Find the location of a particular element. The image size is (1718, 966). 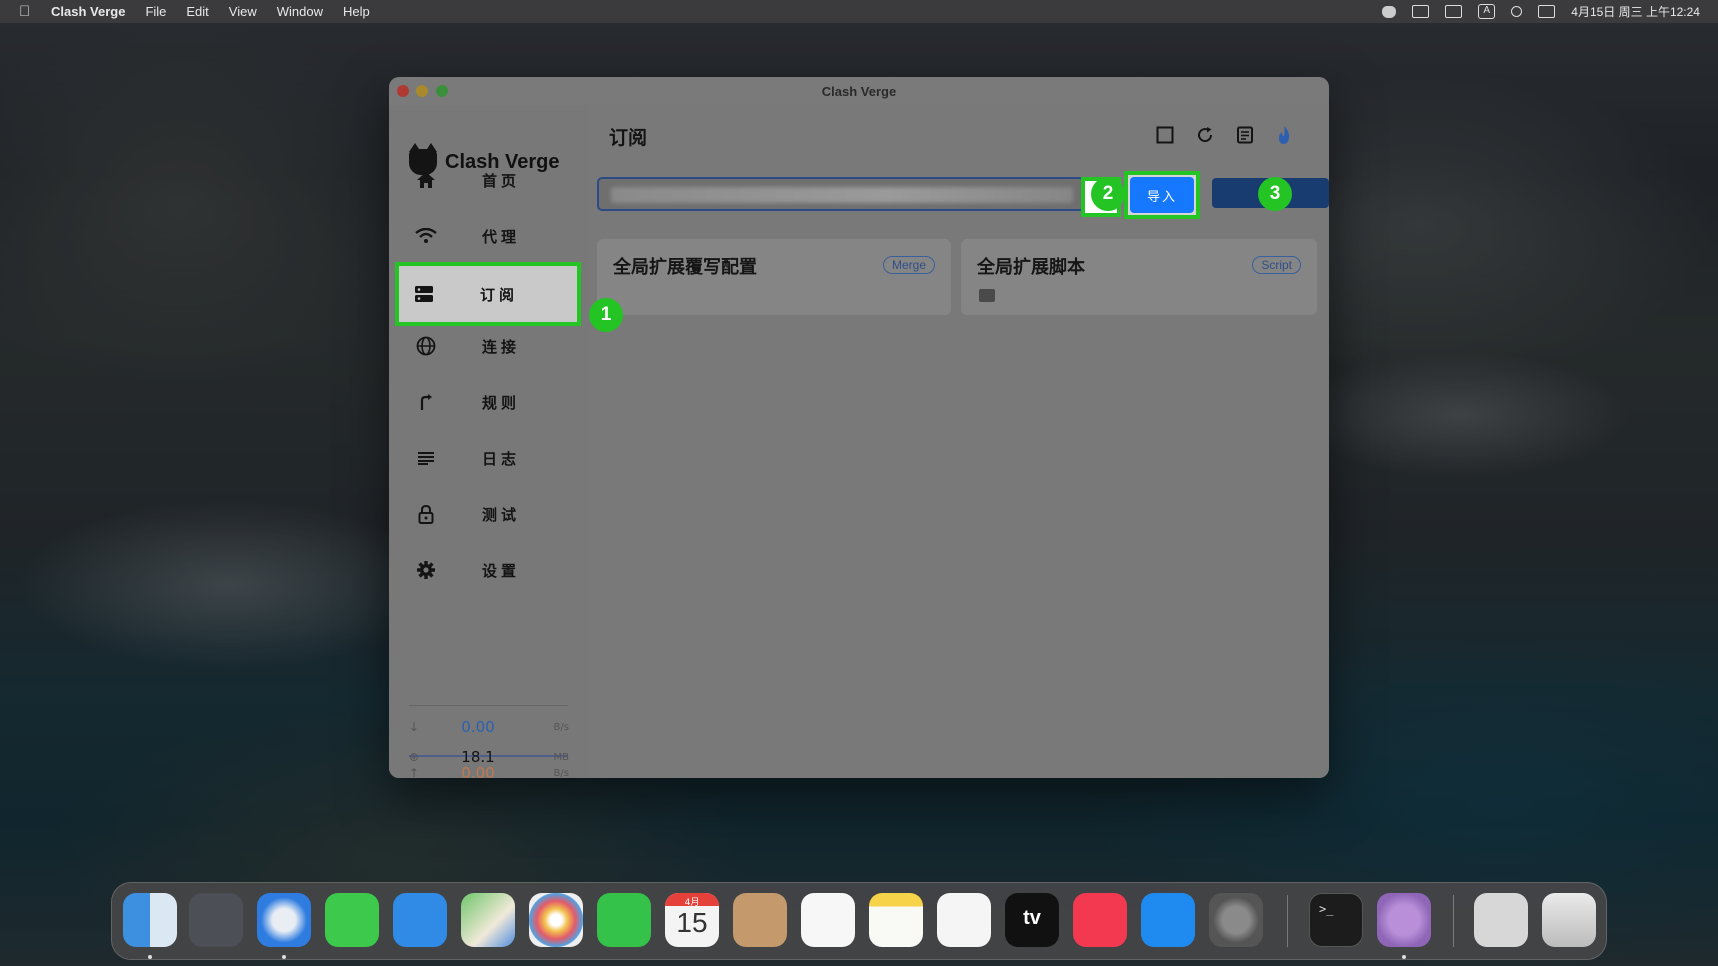

downloads-stack-icon is located at coordinates (1501, 920).